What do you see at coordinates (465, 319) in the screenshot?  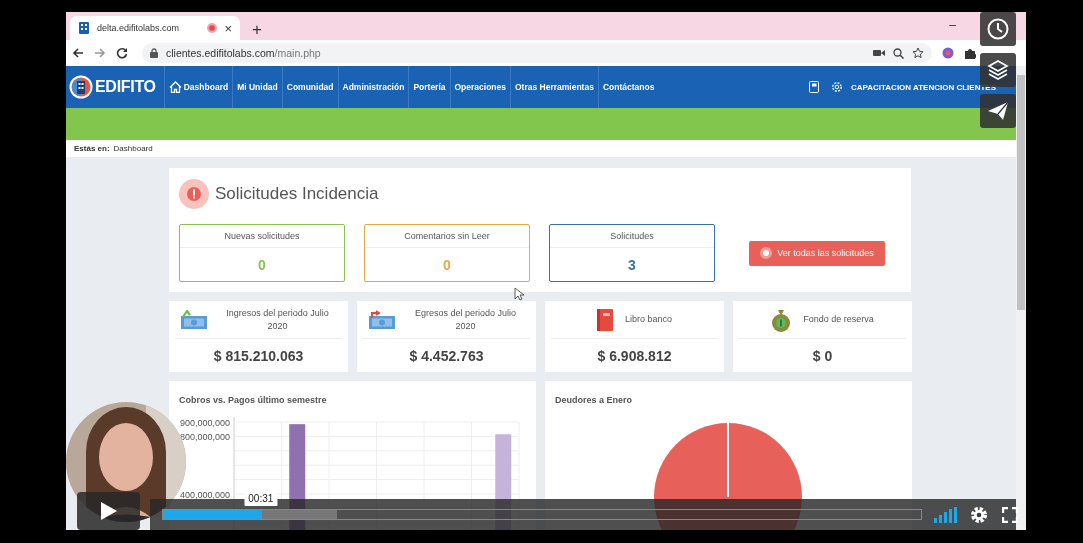 I see `stat-label: Egresos del periodo Julio 2020` at bounding box center [465, 319].